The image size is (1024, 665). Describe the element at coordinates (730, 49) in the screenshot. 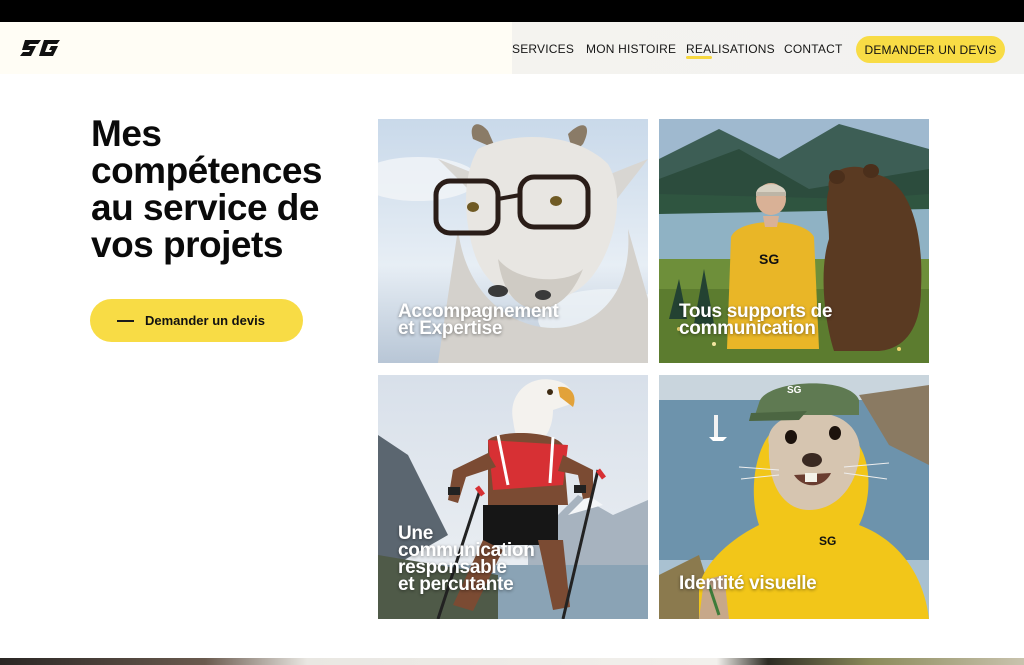

I see `nav-realisations: REALISATIONS` at that location.